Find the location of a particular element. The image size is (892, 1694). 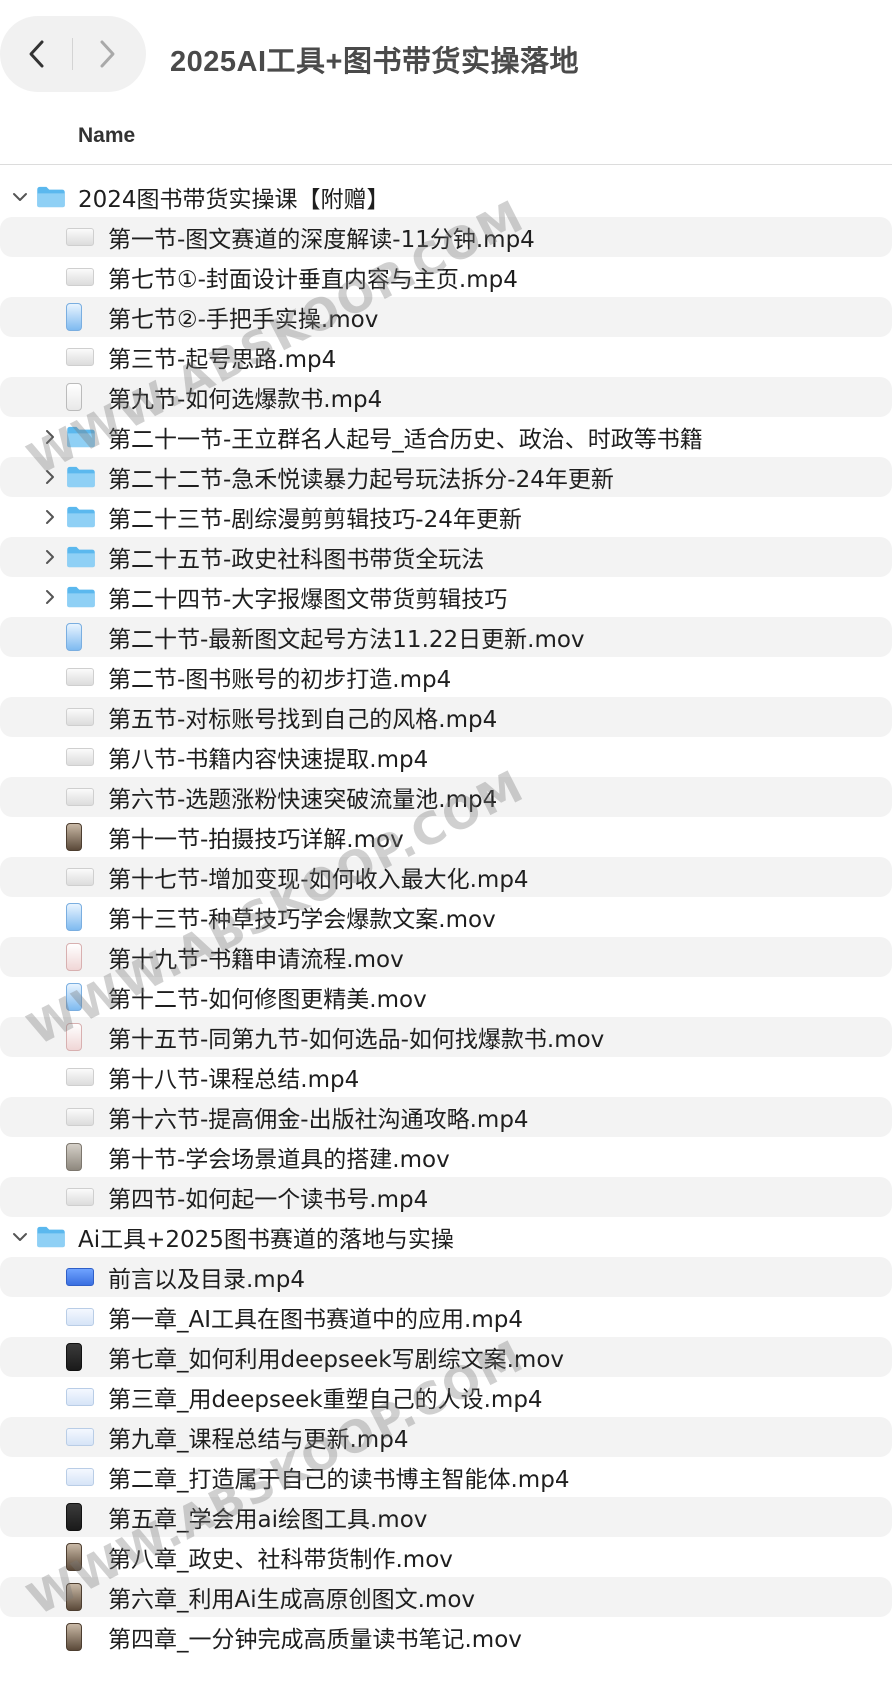

file-row: 第三节-起号思路.mp4 is located at coordinates (446, 357).